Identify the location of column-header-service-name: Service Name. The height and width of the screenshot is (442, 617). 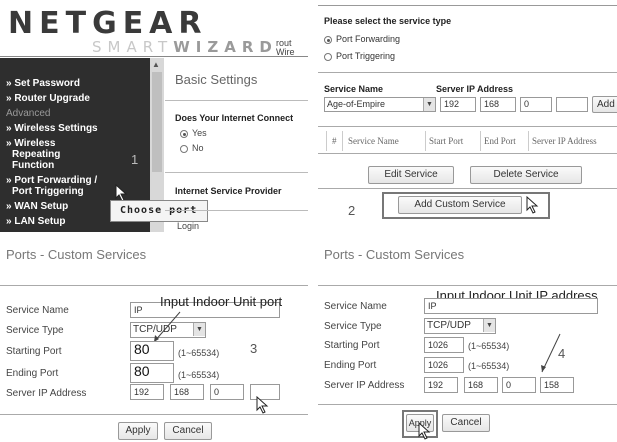
(373, 141).